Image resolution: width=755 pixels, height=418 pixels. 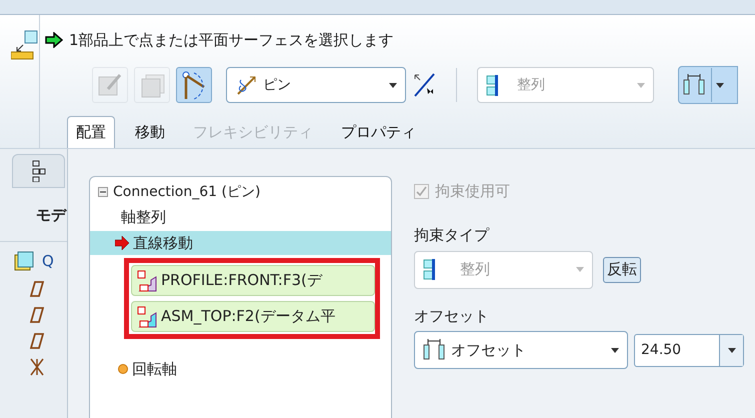 What do you see at coordinates (248, 317) in the screenshot?
I see `reference-label: ASM_TOP:F2(データム平` at bounding box center [248, 317].